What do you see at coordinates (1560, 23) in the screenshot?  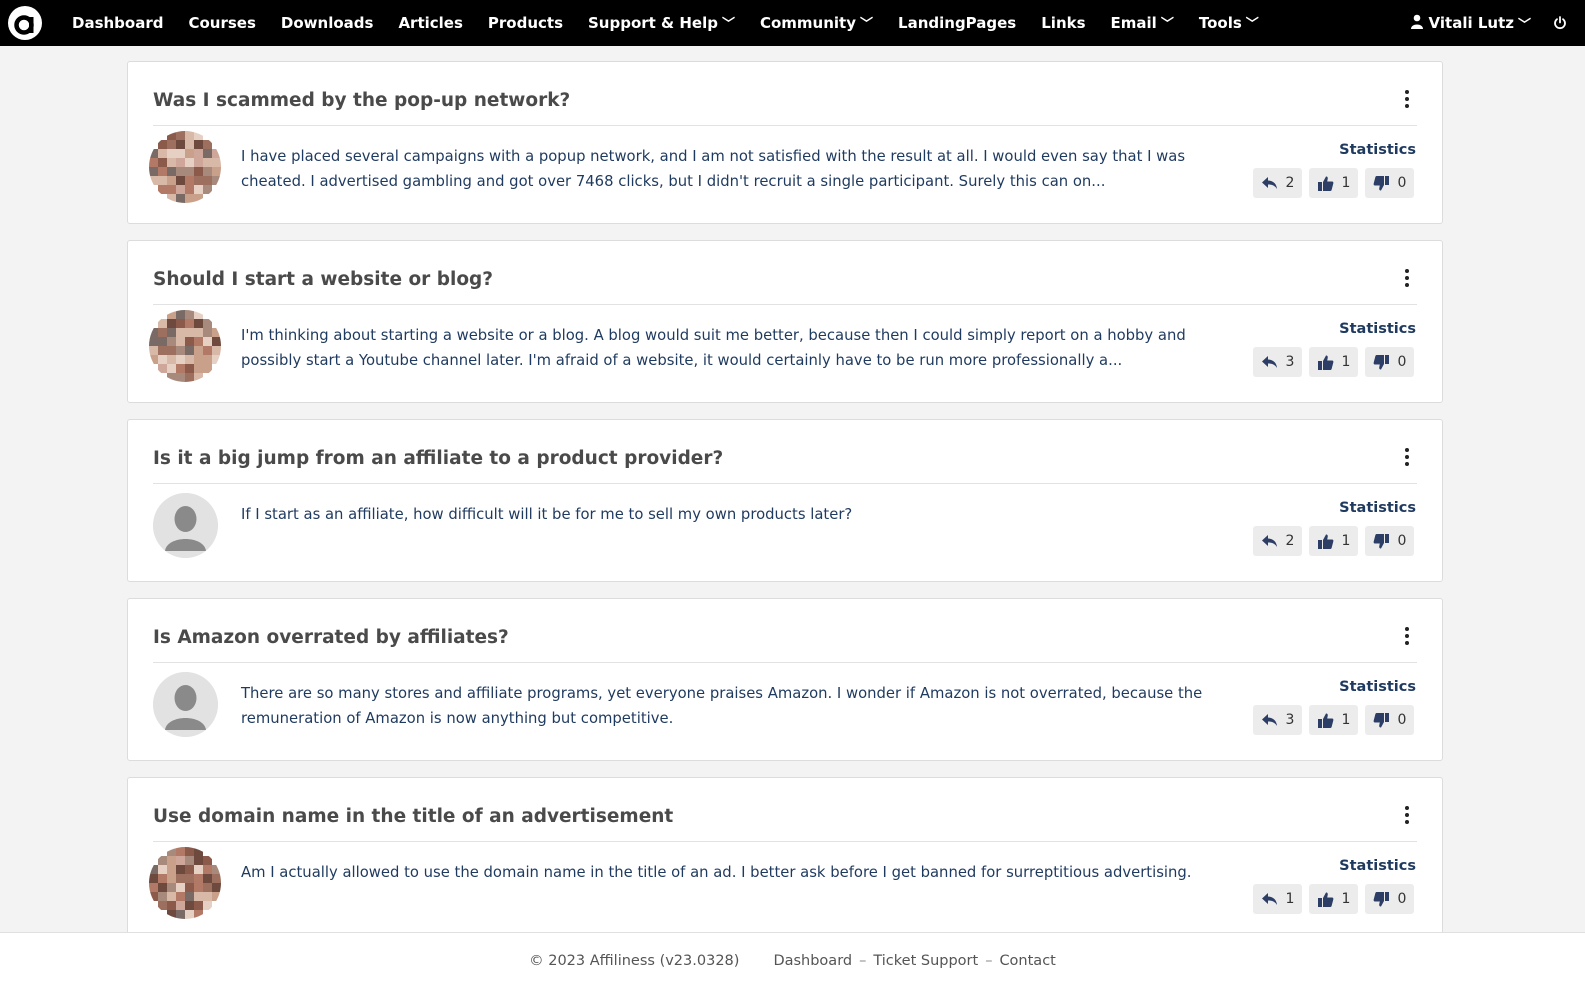 I see `power-icon` at bounding box center [1560, 23].